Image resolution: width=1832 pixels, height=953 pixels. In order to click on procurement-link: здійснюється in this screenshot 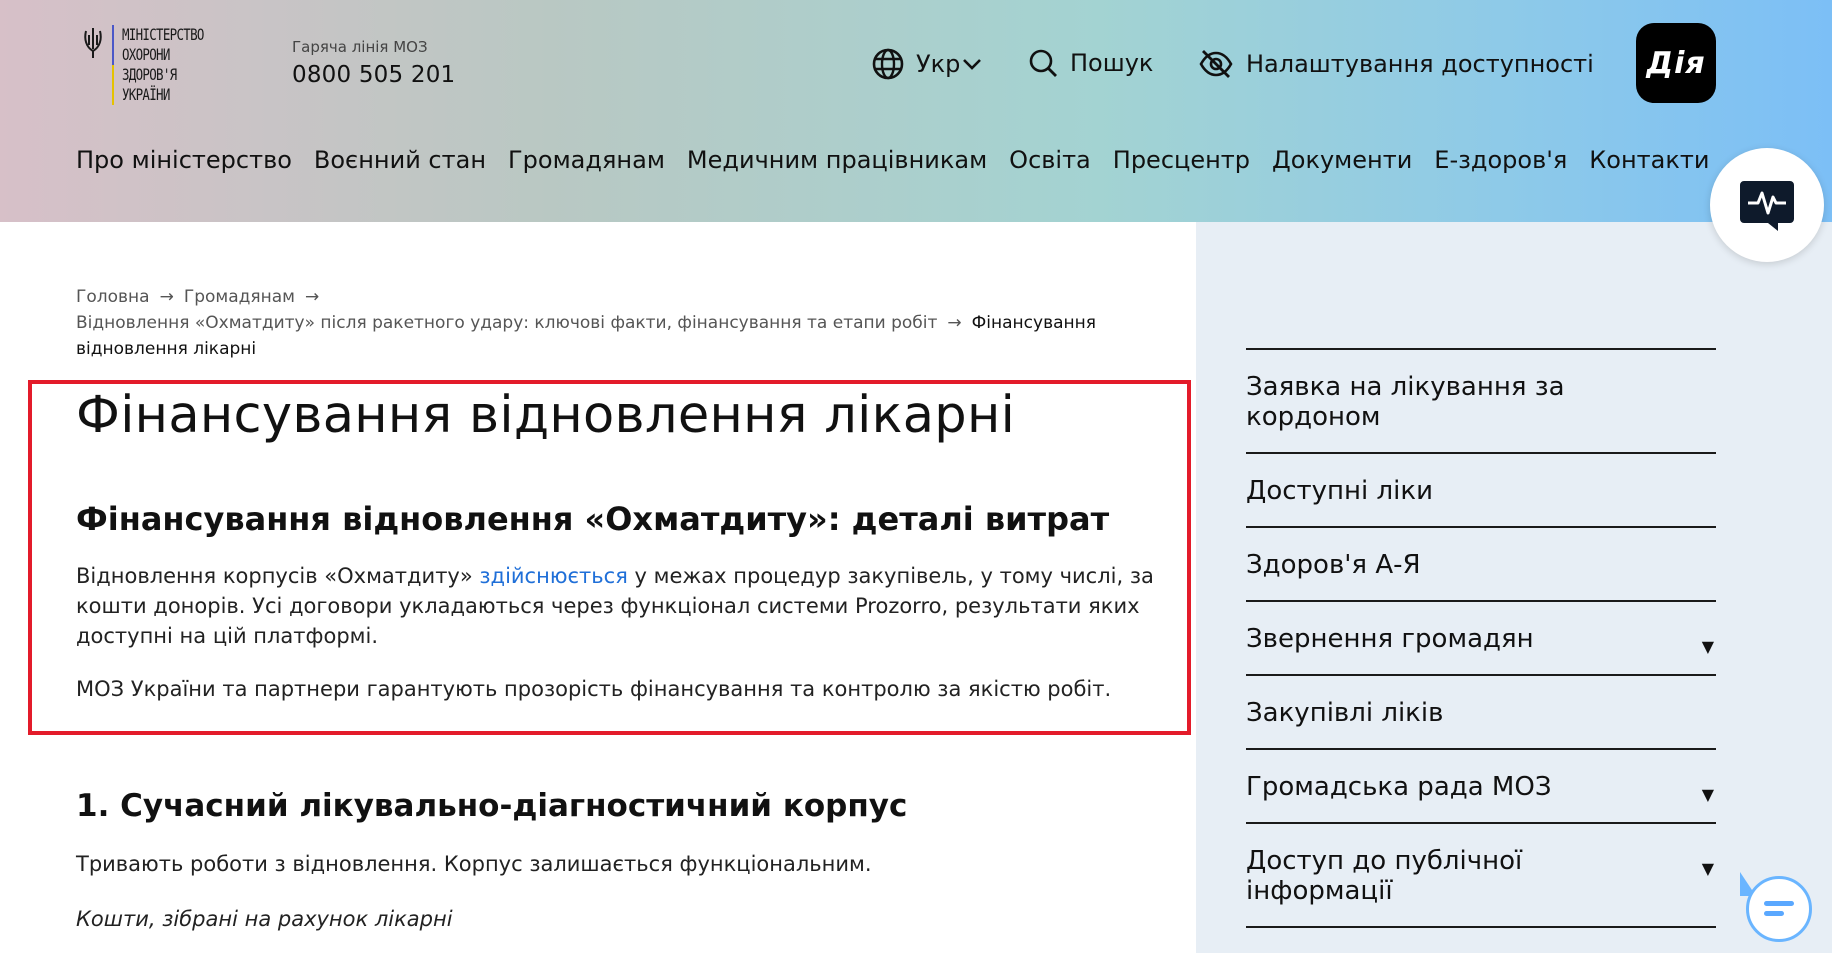, I will do `click(553, 576)`.